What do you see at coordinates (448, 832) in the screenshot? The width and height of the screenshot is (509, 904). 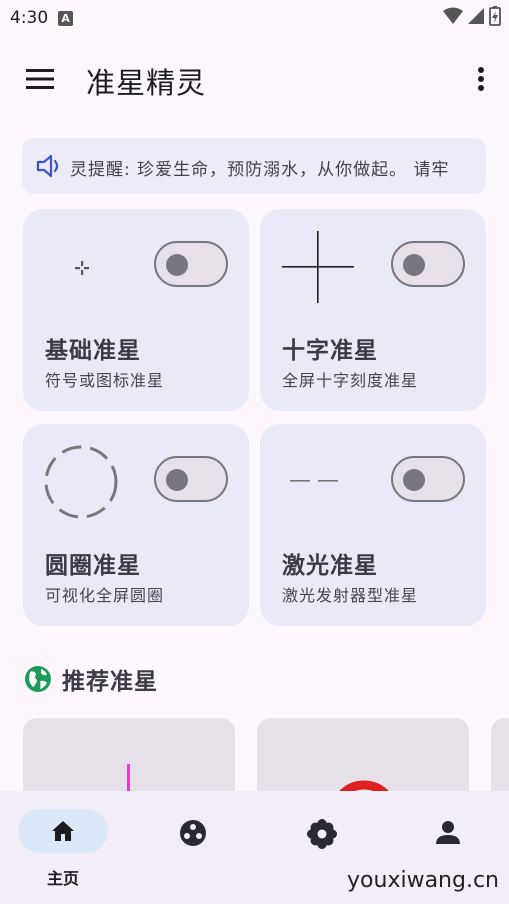 I see `person-icon` at bounding box center [448, 832].